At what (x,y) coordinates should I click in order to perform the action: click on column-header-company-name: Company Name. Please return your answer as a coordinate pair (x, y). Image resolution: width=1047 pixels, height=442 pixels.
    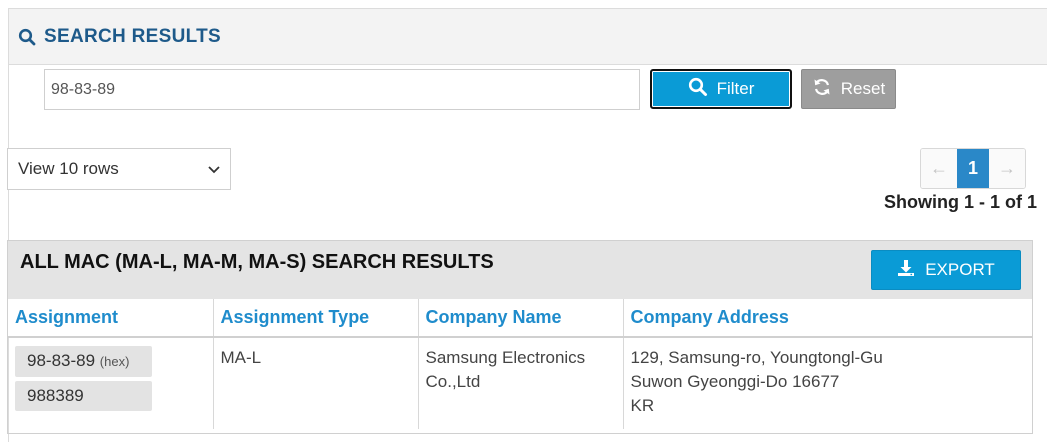
    Looking at the image, I should click on (521, 318).